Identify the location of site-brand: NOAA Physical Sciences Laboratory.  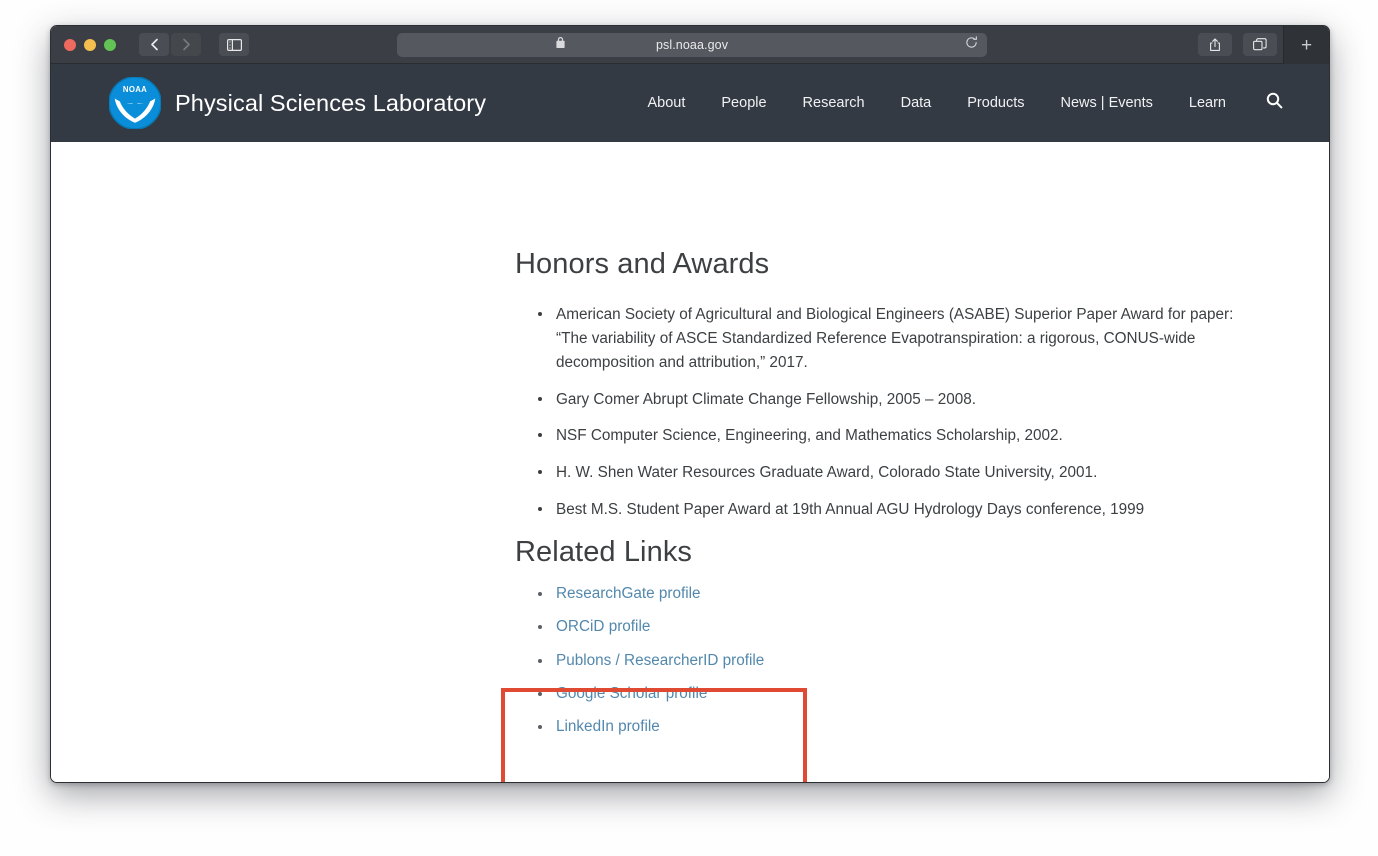
(297, 103).